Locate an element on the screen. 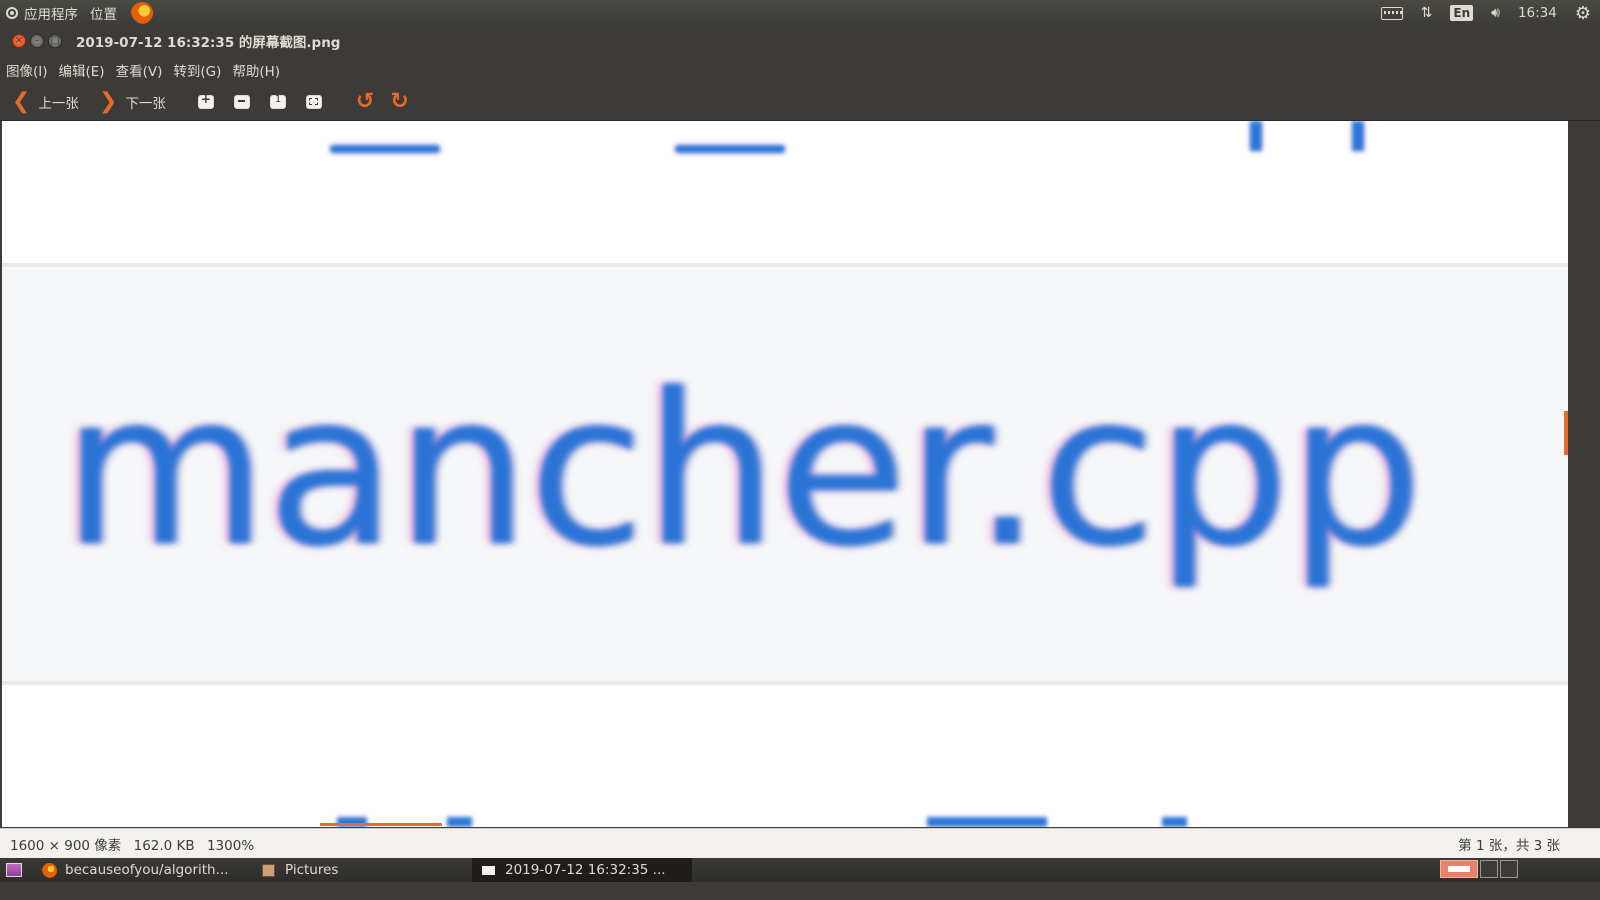 The image size is (1600, 900). file-size: 162.0 KB is located at coordinates (164, 846).